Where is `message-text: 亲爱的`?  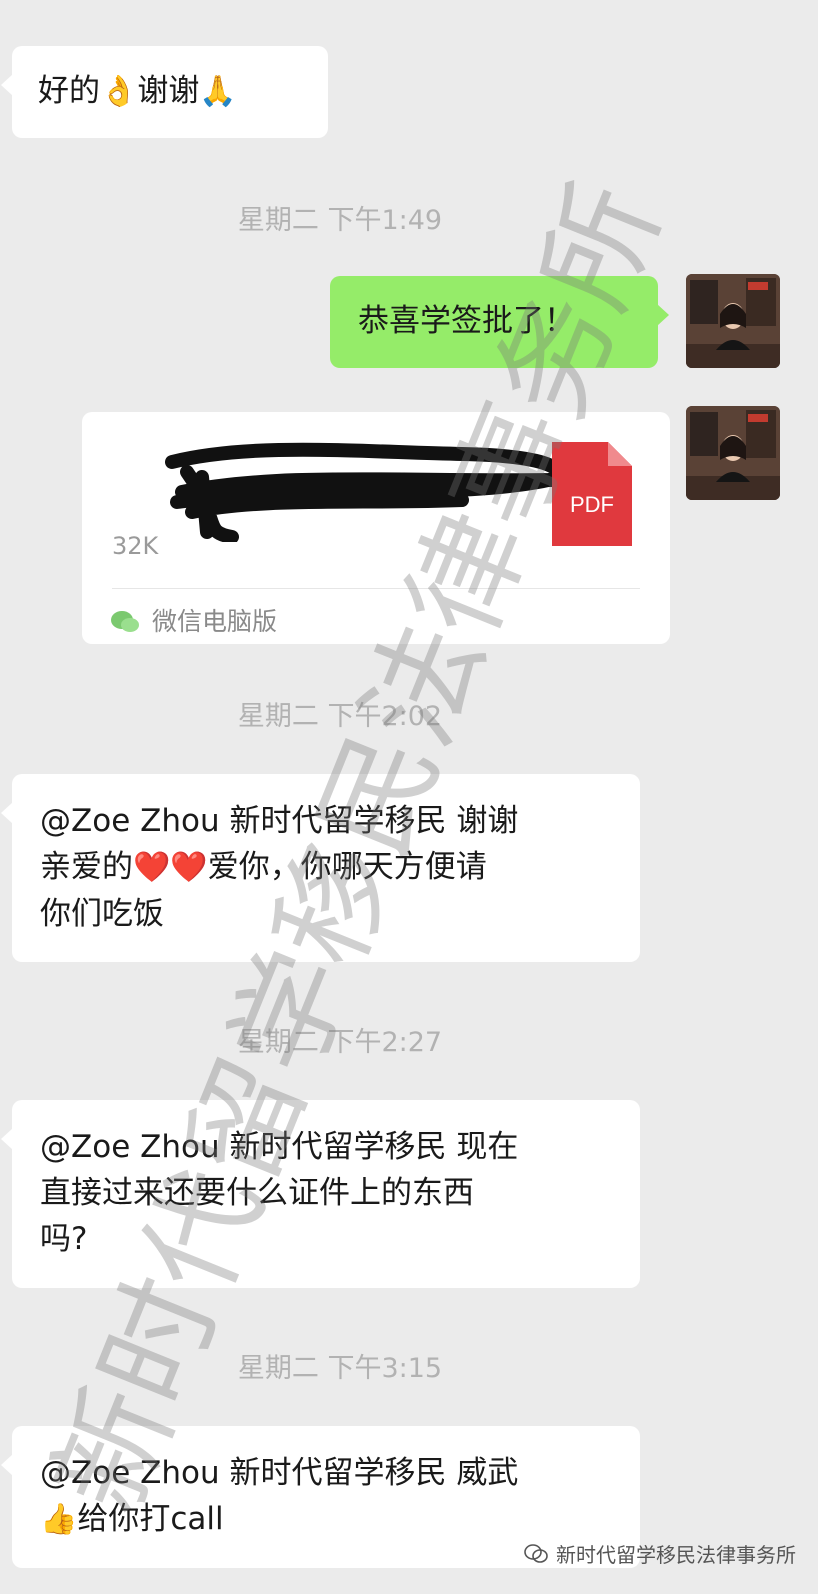
message-text: 亲爱的 is located at coordinates (86, 867).